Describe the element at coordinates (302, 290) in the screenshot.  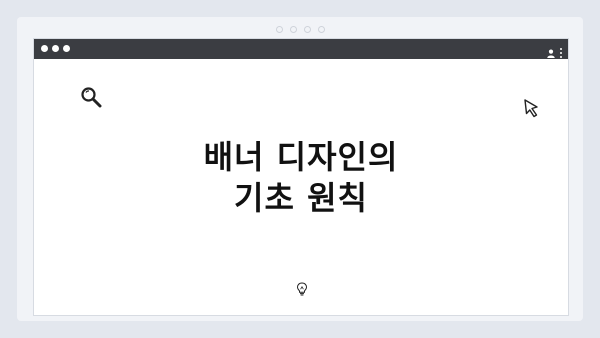
I see `lightbulb-icon` at that location.